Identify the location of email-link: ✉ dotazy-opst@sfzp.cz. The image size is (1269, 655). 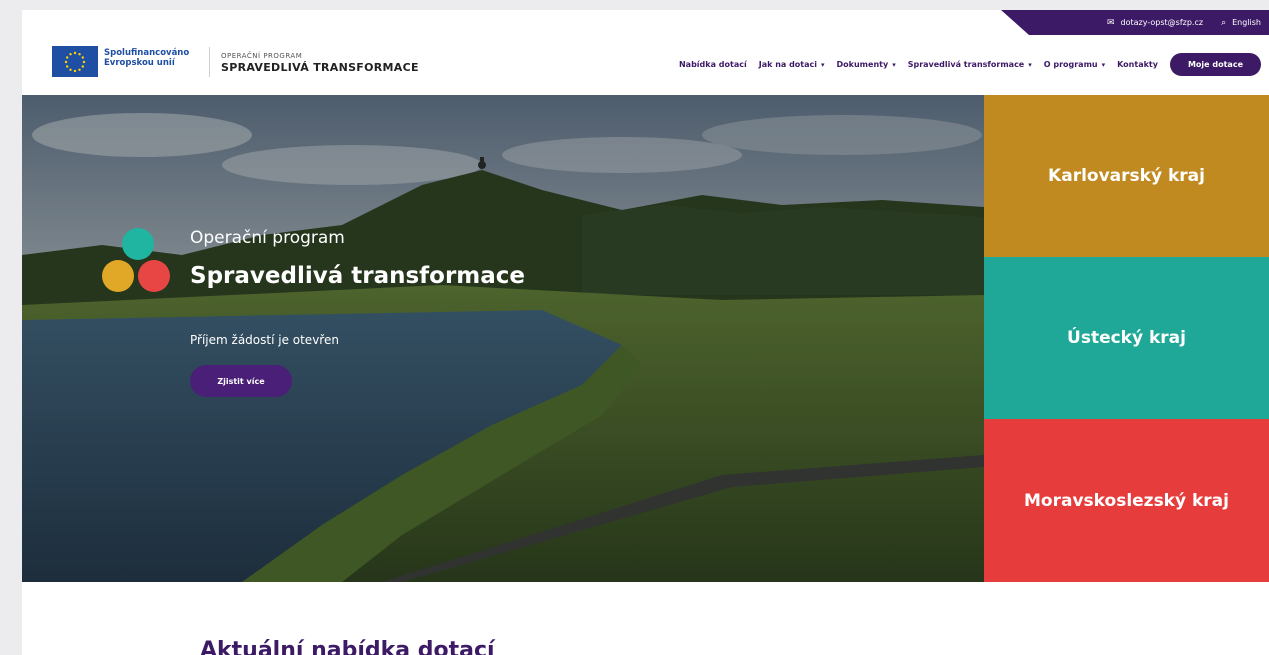
(1155, 23).